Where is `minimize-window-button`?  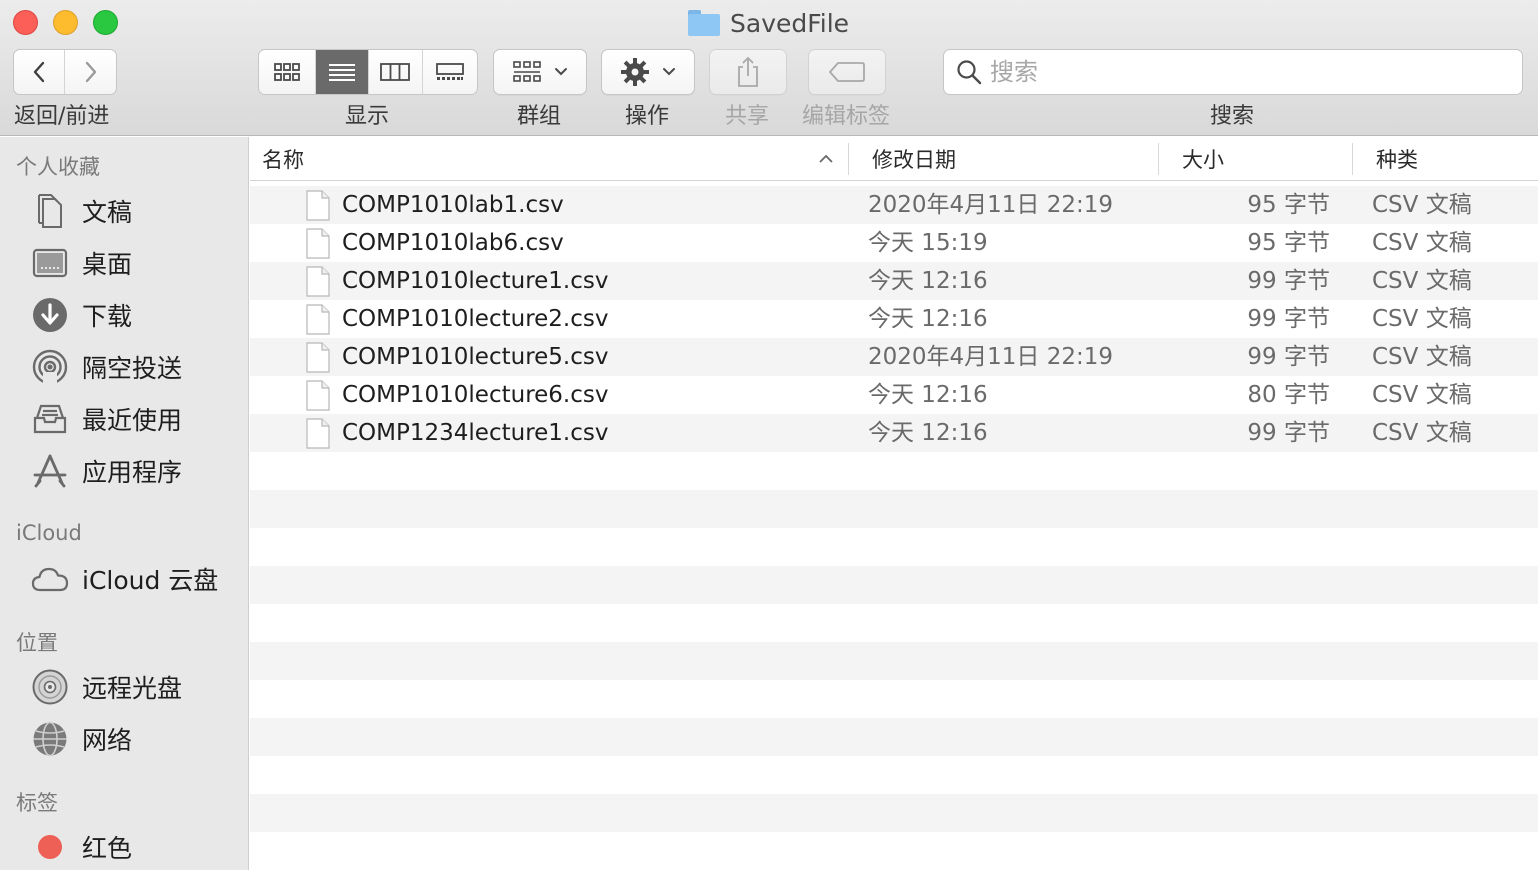
minimize-window-button is located at coordinates (65, 22).